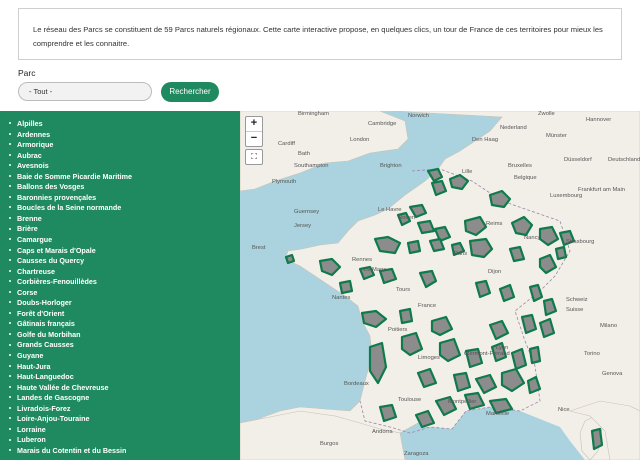  What do you see at coordinates (124, 187) in the screenshot?
I see `park-list-item: Ballons des Vosges` at bounding box center [124, 187].